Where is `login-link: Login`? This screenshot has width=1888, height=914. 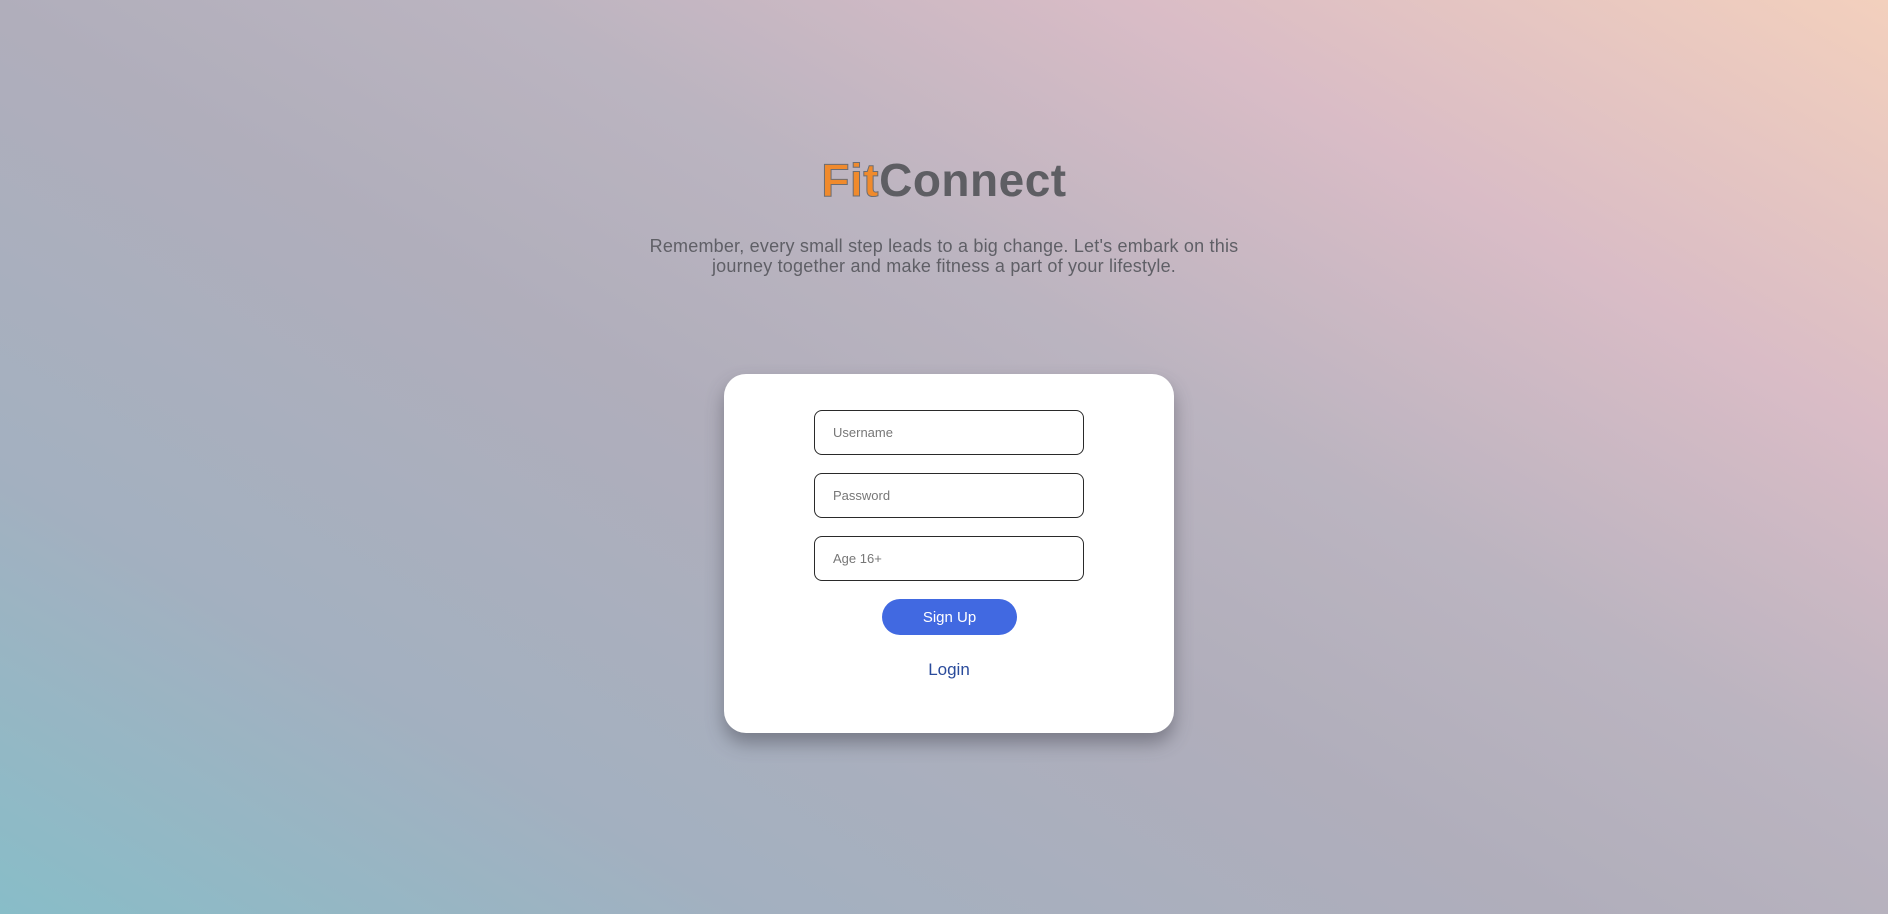 login-link: Login is located at coordinates (949, 670).